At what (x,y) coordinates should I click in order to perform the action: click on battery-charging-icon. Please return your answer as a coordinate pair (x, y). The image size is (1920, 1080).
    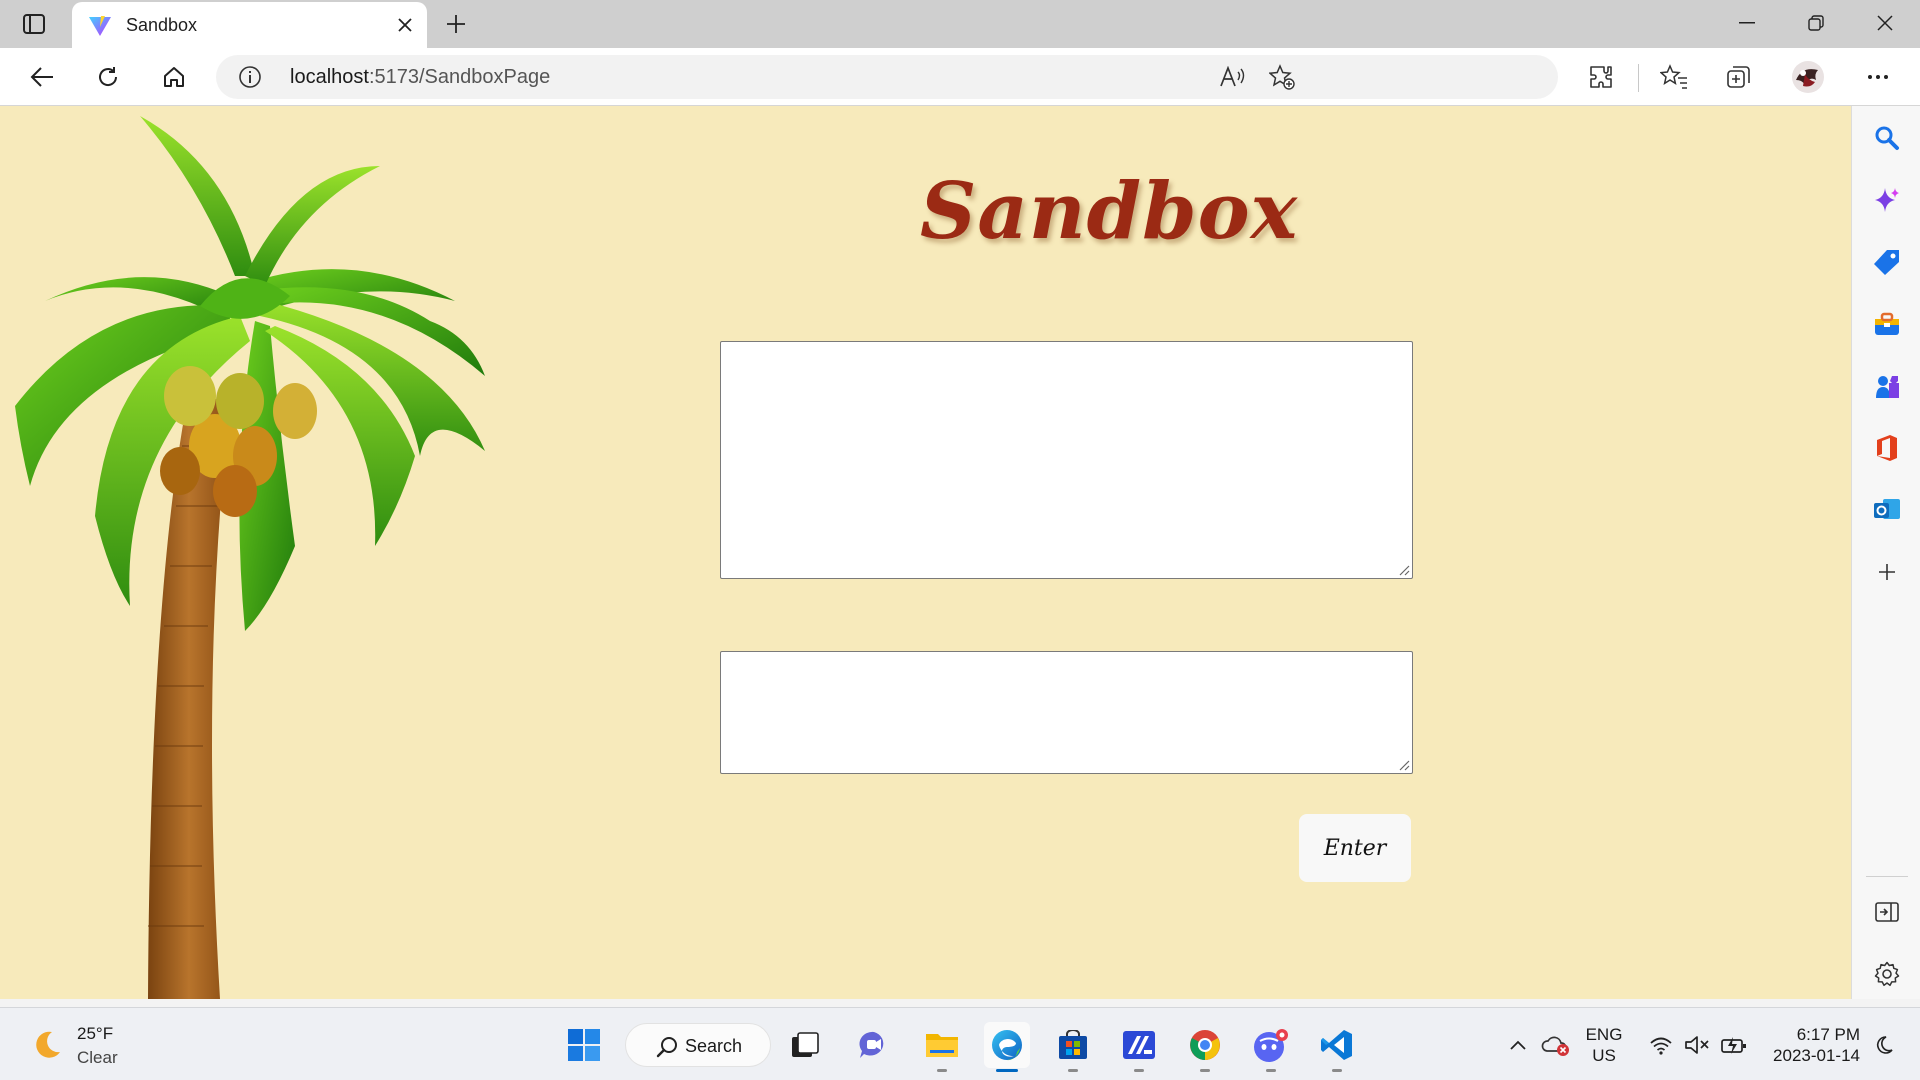
    Looking at the image, I should click on (1734, 1045).